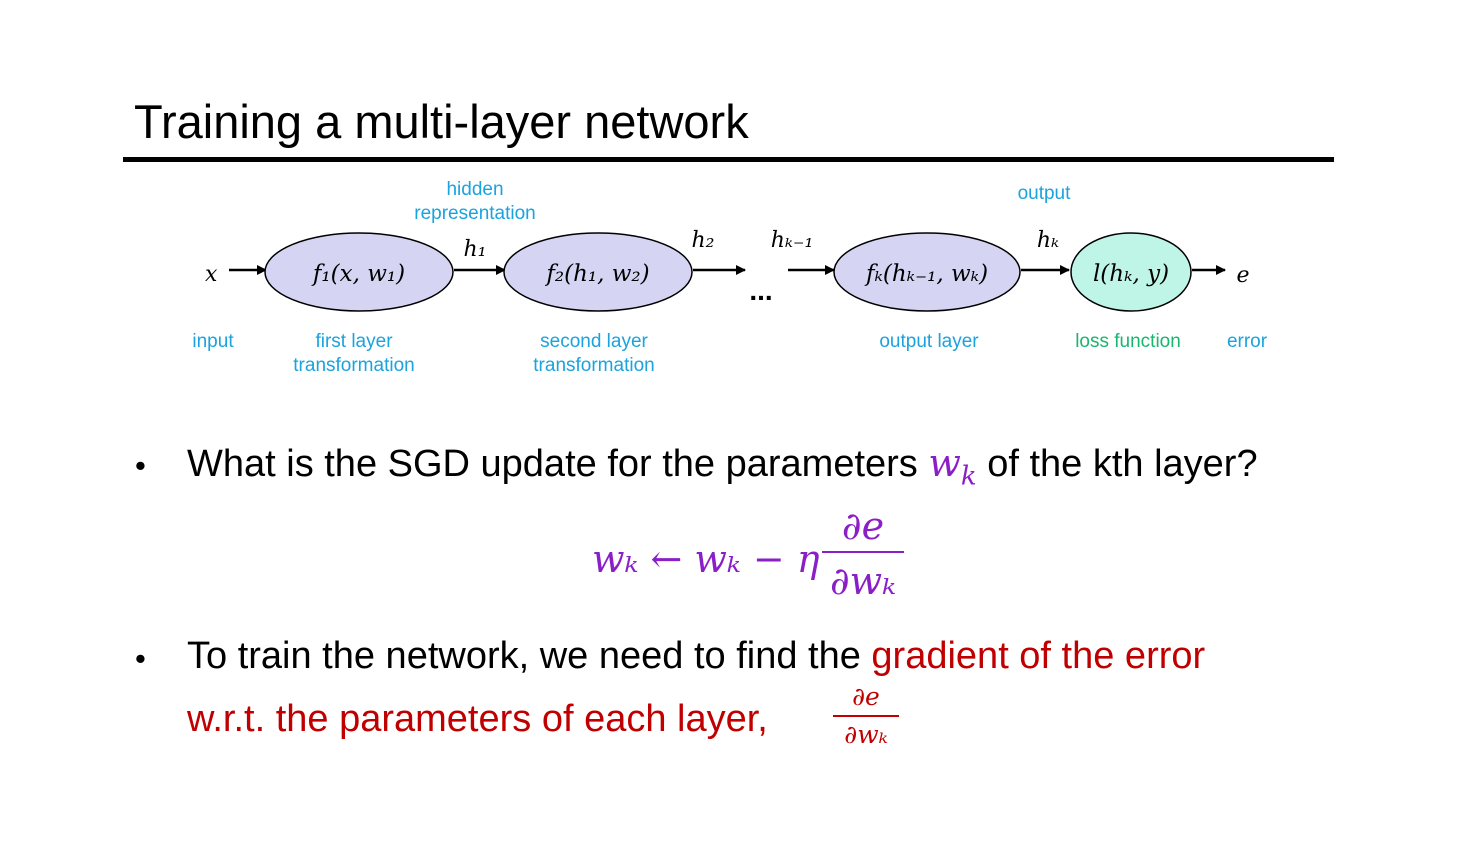  What do you see at coordinates (929, 341) in the screenshot?
I see `caption-output-layer: output layer` at bounding box center [929, 341].